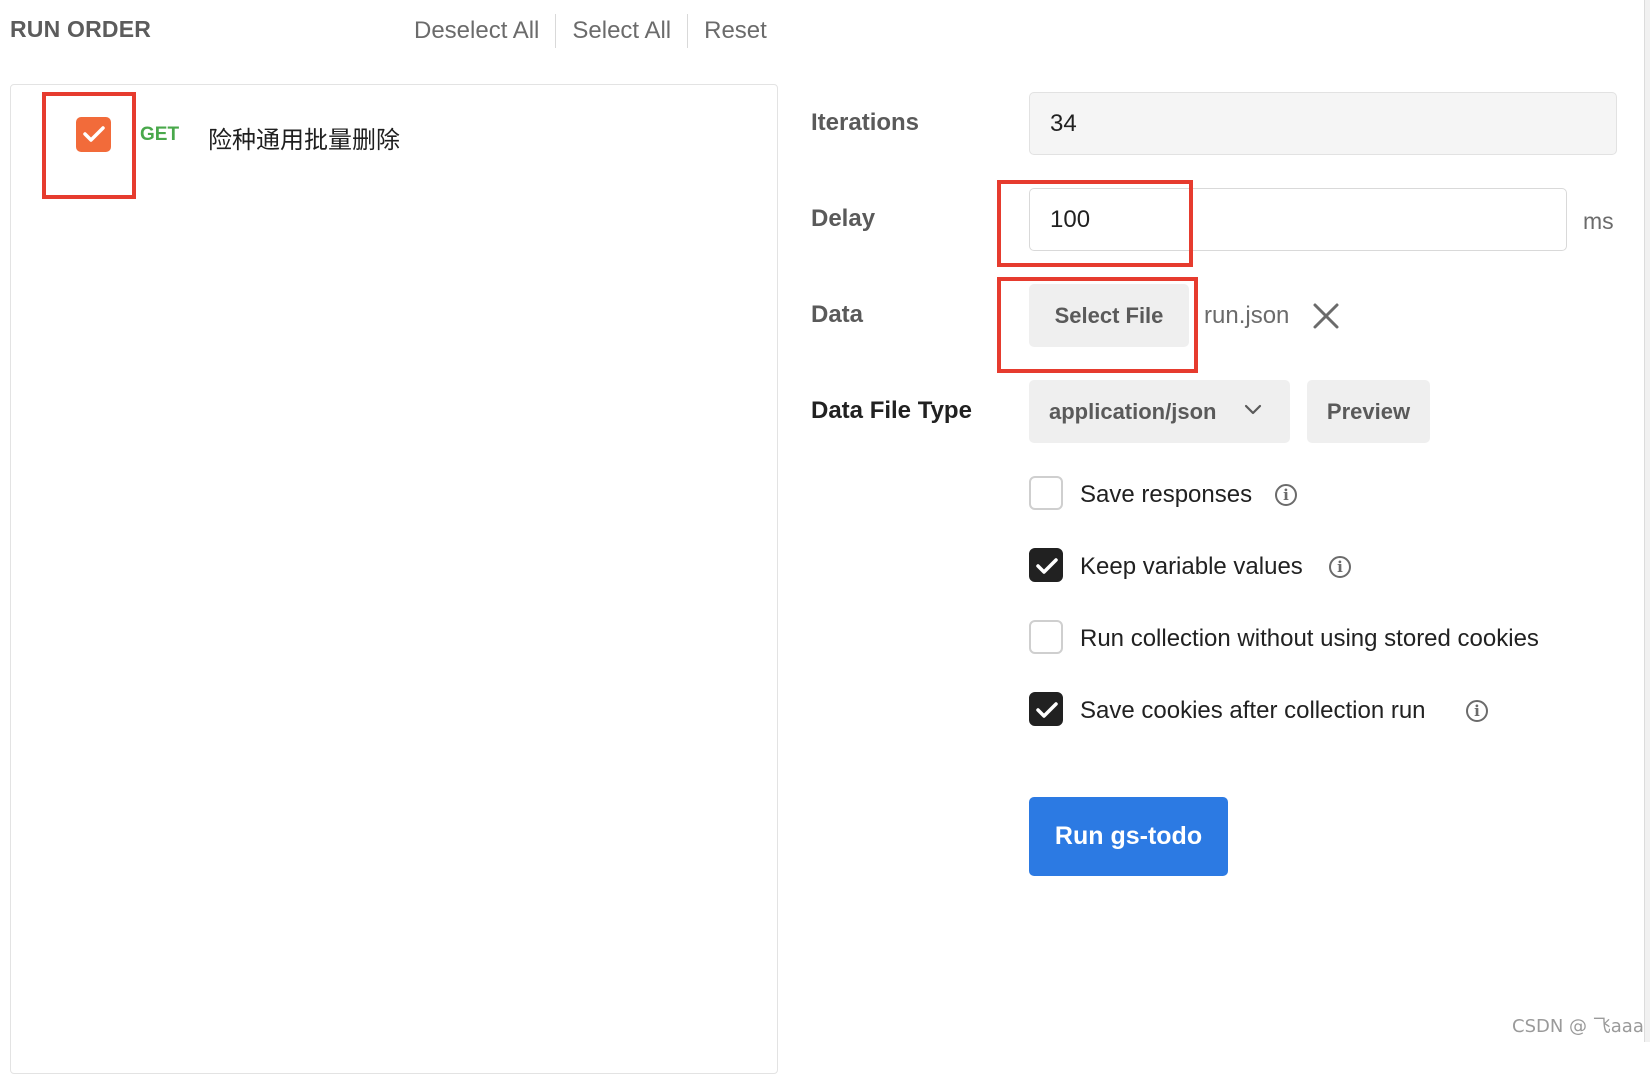  I want to click on annotation-box-select-file, so click(1097, 325).